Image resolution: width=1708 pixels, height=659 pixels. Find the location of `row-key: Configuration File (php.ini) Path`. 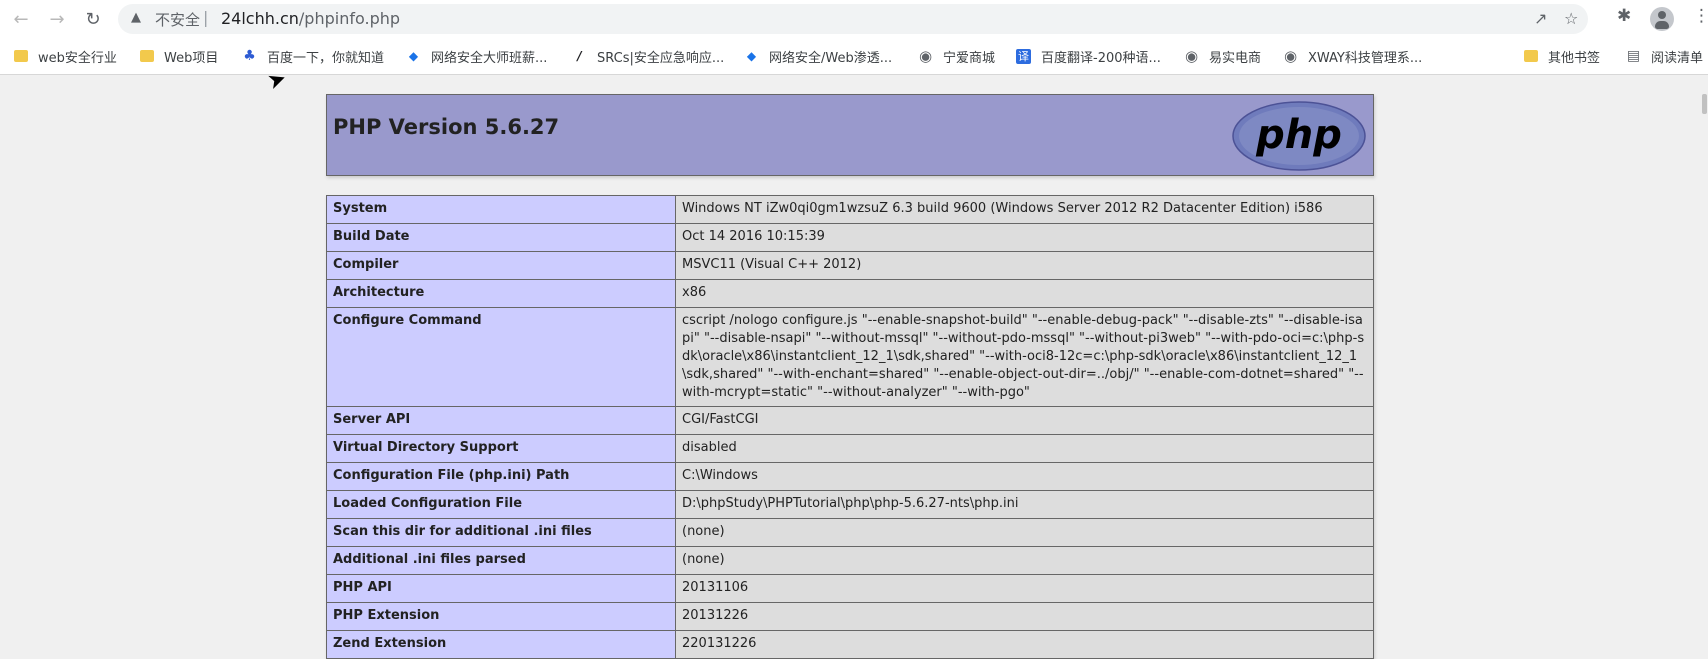

row-key: Configuration File (php.ini) Path is located at coordinates (501, 476).